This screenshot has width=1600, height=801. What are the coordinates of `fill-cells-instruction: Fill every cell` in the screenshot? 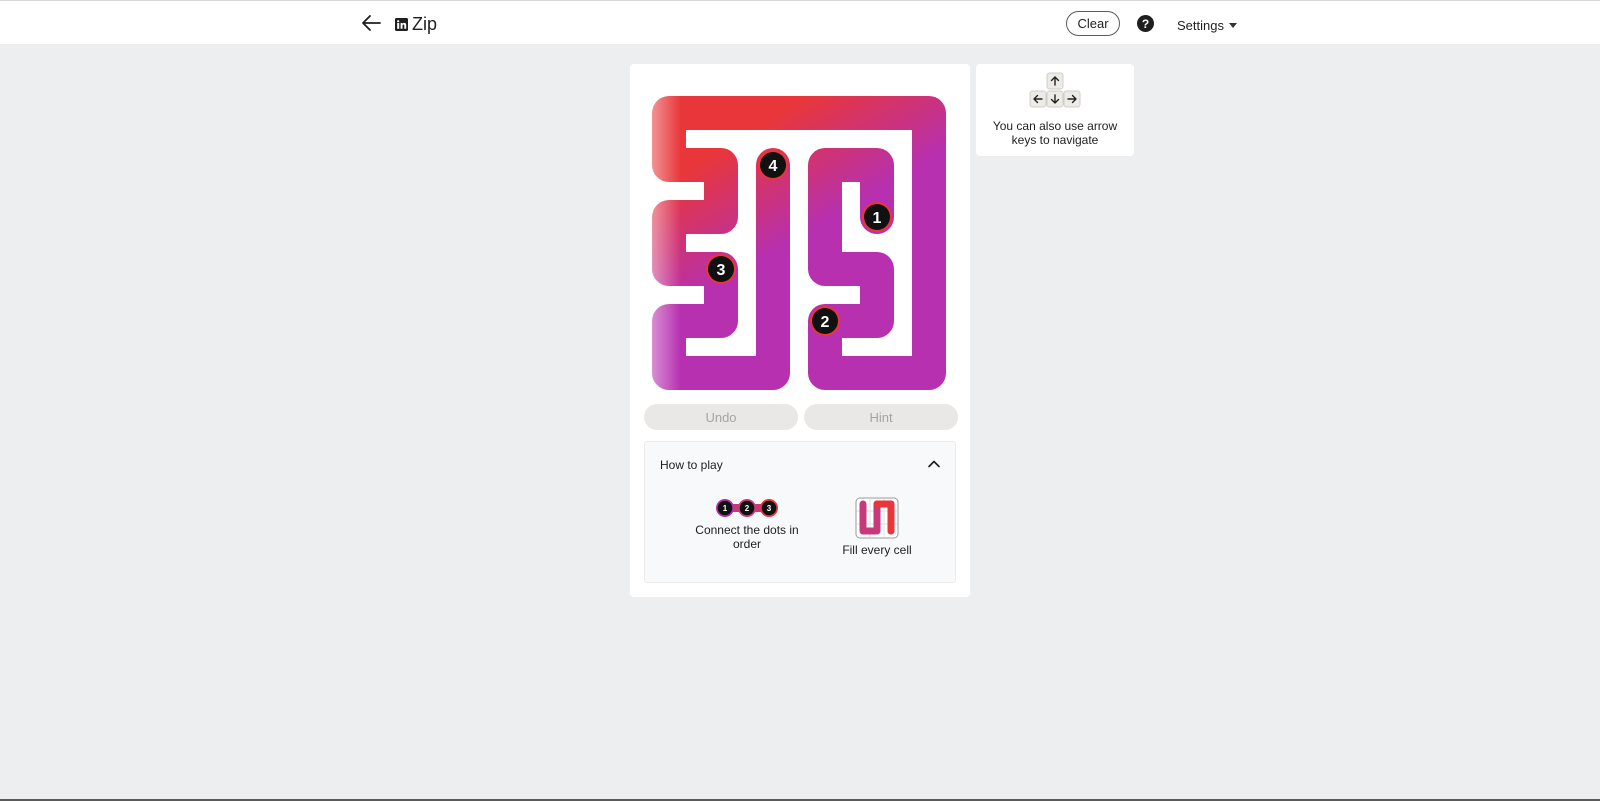 It's located at (877, 527).